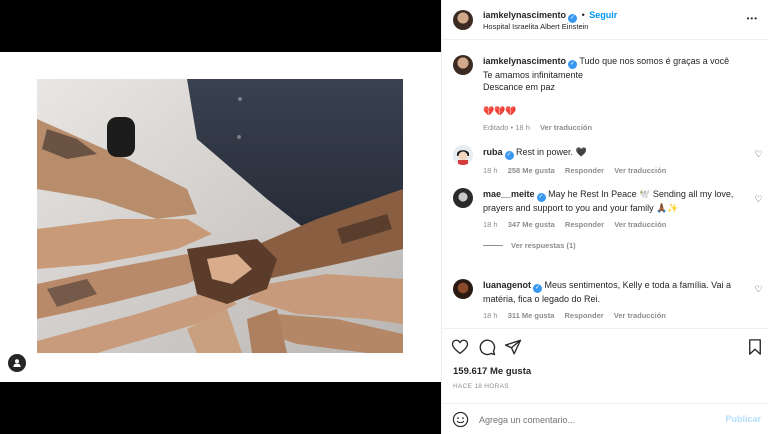 Image resolution: width=768 pixels, height=434 pixels. I want to click on comment-username: ruba, so click(493, 152).